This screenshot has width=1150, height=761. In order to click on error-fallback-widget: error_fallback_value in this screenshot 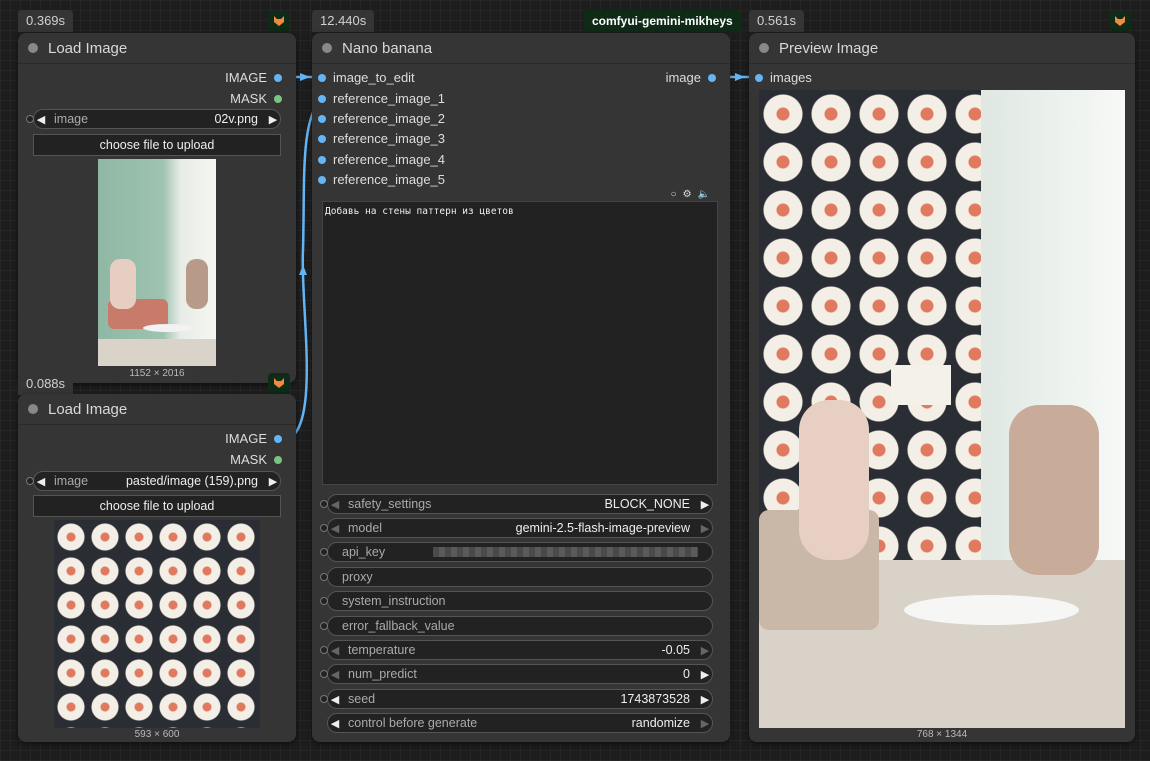, I will do `click(516, 626)`.